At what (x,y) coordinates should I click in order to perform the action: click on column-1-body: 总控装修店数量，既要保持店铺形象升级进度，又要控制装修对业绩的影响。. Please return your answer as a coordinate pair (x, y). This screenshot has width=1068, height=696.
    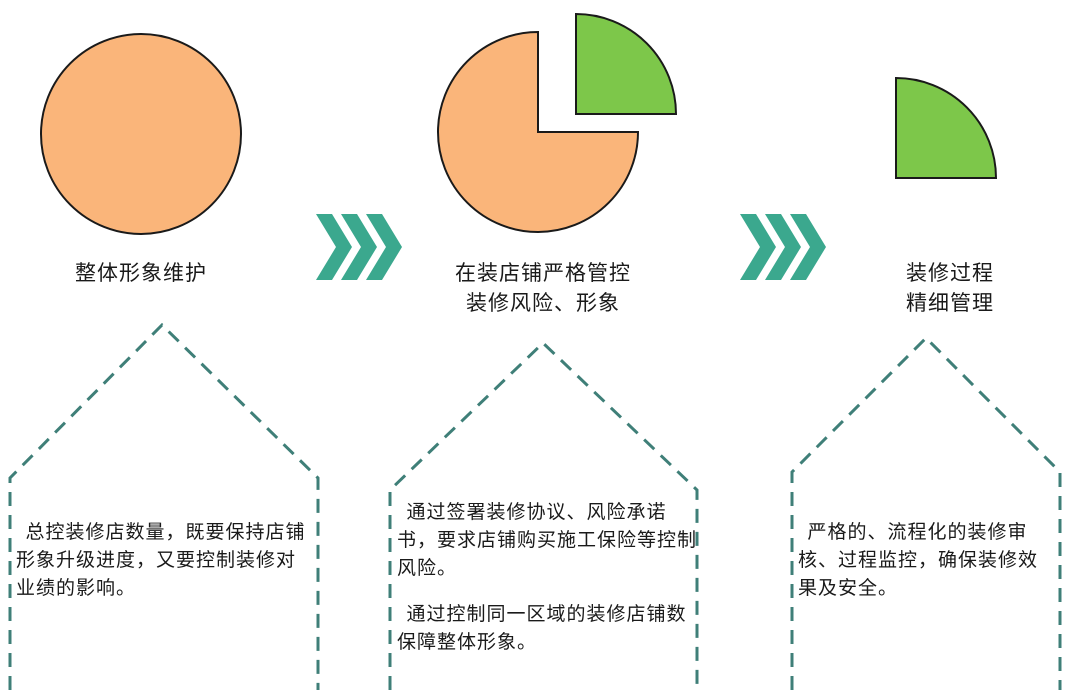
    Looking at the image, I should click on (163, 560).